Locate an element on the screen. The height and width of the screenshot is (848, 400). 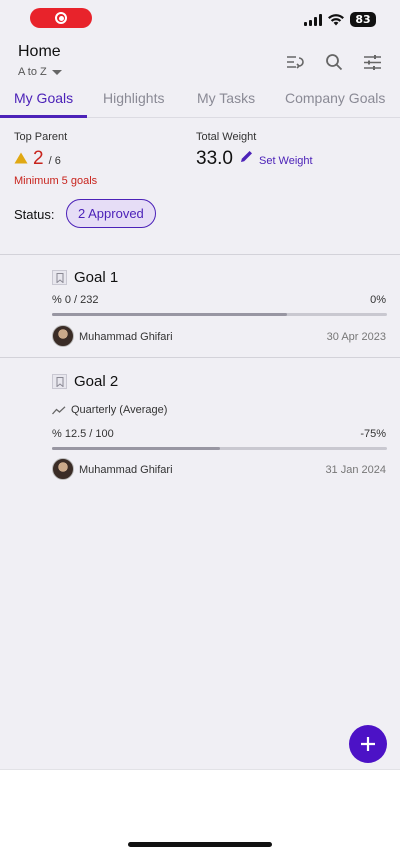
filter-button is located at coordinates (372, 62).